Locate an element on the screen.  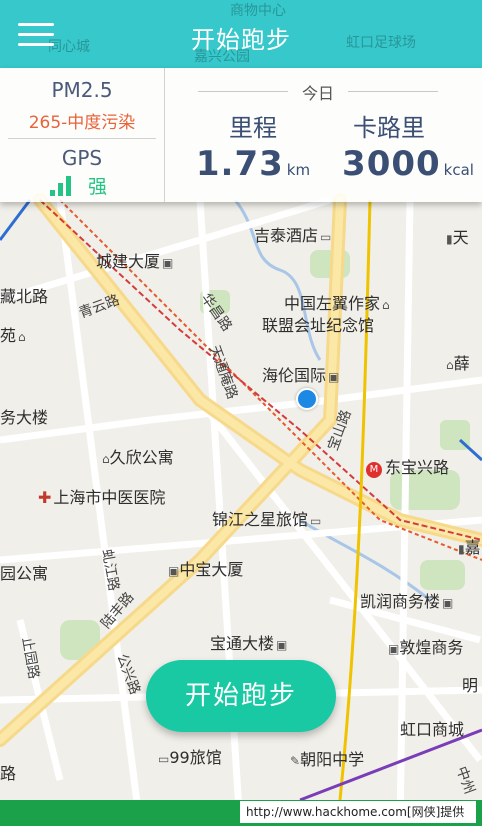
map-label-cangbei: 藏北路 is located at coordinates (24, 296).